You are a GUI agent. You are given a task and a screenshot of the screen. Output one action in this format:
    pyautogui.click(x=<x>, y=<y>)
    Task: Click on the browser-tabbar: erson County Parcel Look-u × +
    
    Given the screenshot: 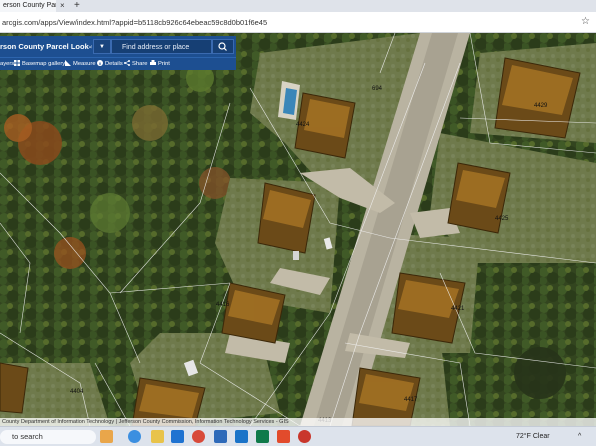 What is the action you would take?
    pyautogui.click(x=298, y=6)
    